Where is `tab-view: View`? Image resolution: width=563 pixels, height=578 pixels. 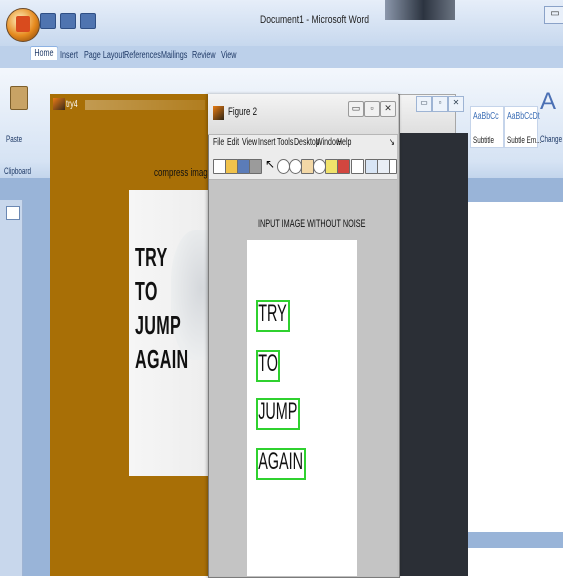
tab-view: View is located at coordinates (228, 55).